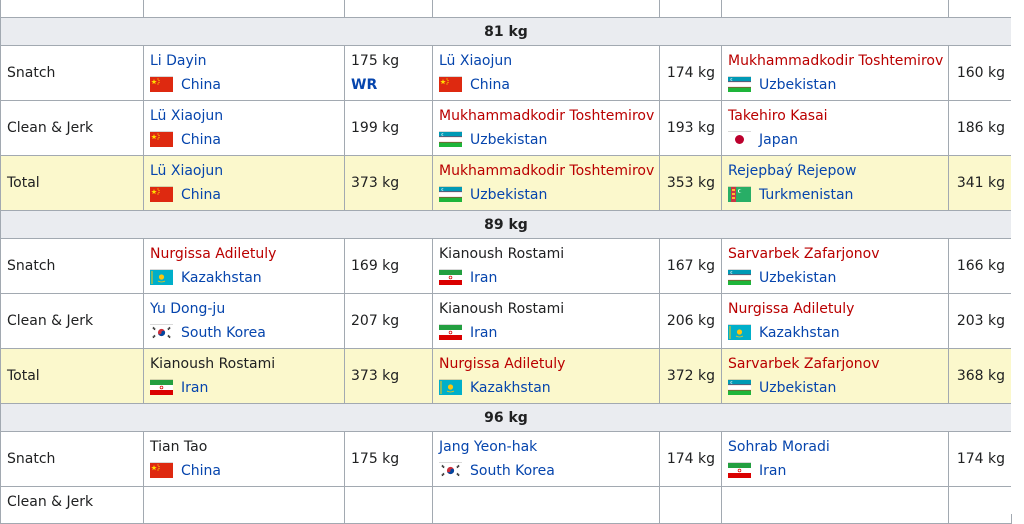 The width and height of the screenshot is (1024, 524). Describe the element at coordinates (690, 321) in the screenshot. I see `silver-weight: 206 kg` at that location.